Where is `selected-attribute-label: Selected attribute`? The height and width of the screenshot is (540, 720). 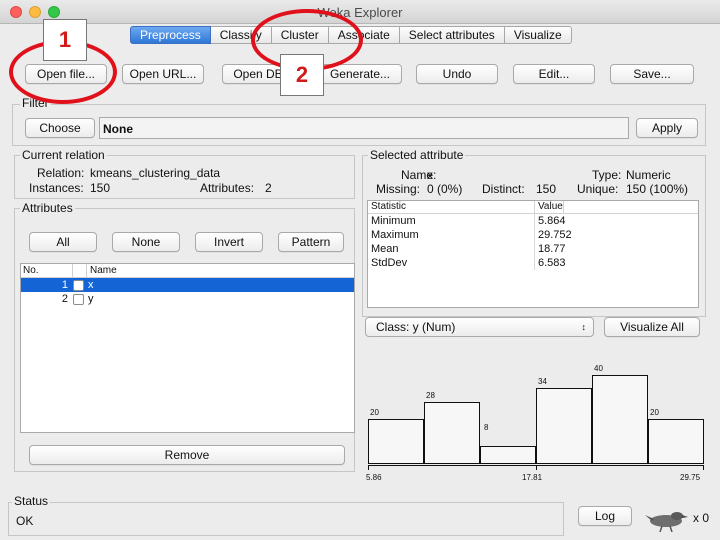 selected-attribute-label: Selected attribute is located at coordinates (417, 155).